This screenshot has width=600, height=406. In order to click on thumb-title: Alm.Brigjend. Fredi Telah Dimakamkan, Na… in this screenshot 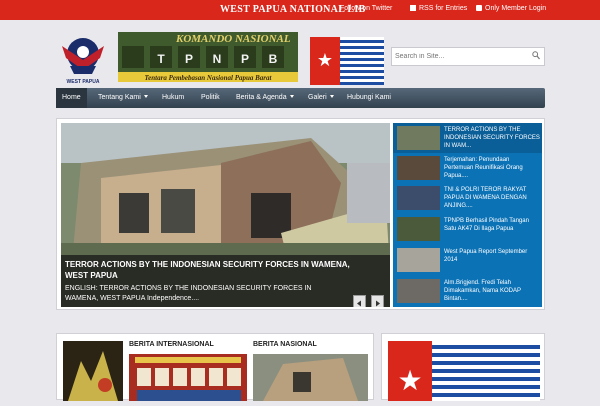, I will do `click(482, 291)`.